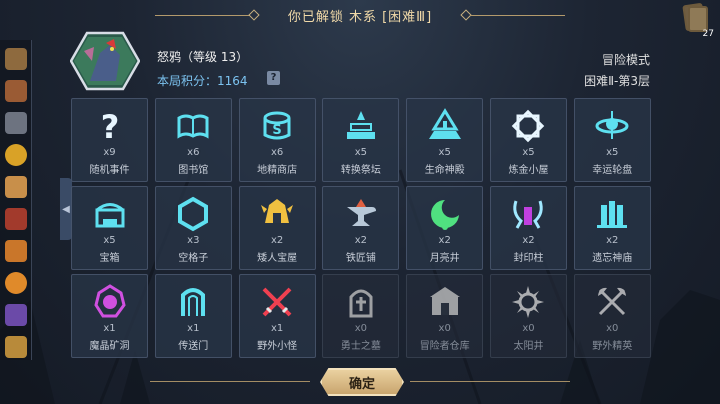 The width and height of the screenshot is (720, 404). I want to click on temple-icon, so click(445, 126).